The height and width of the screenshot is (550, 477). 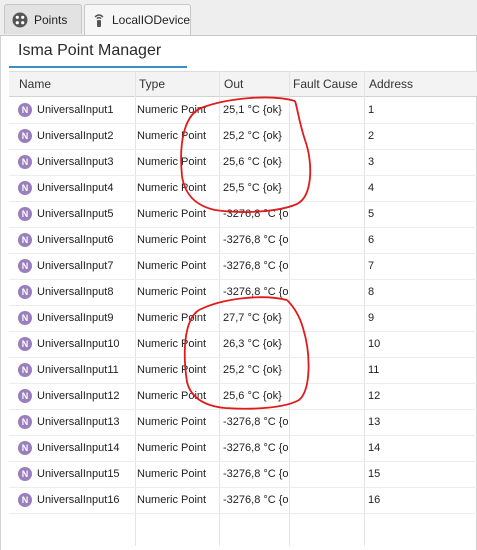 What do you see at coordinates (371, 240) in the screenshot?
I see `point-address: 6` at bounding box center [371, 240].